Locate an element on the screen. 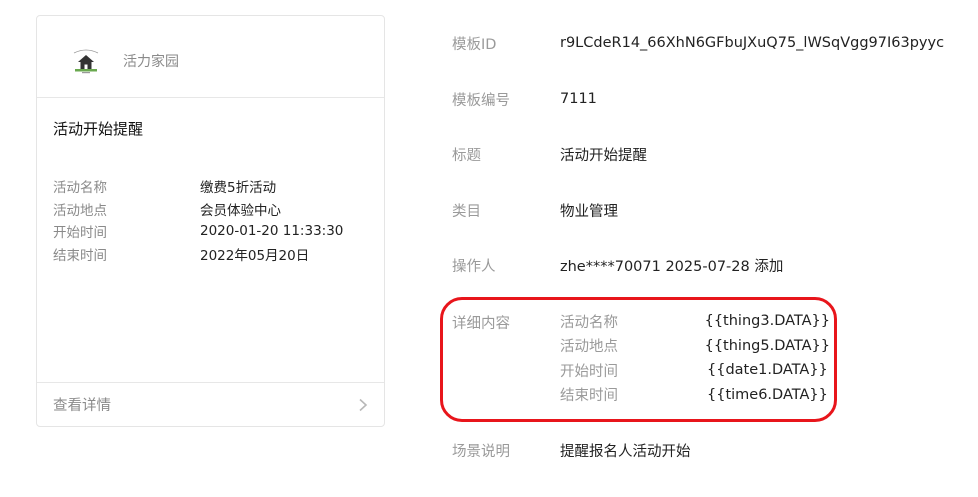 Image resolution: width=978 pixels, height=497 pixels. preview-field-row: 结束时间 2022年05月20日 is located at coordinates (213, 254).